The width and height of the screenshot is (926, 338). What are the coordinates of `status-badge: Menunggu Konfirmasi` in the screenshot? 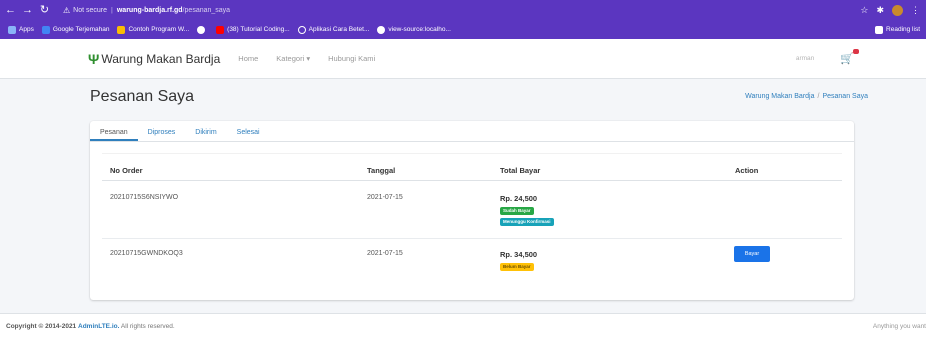 It's located at (527, 222).